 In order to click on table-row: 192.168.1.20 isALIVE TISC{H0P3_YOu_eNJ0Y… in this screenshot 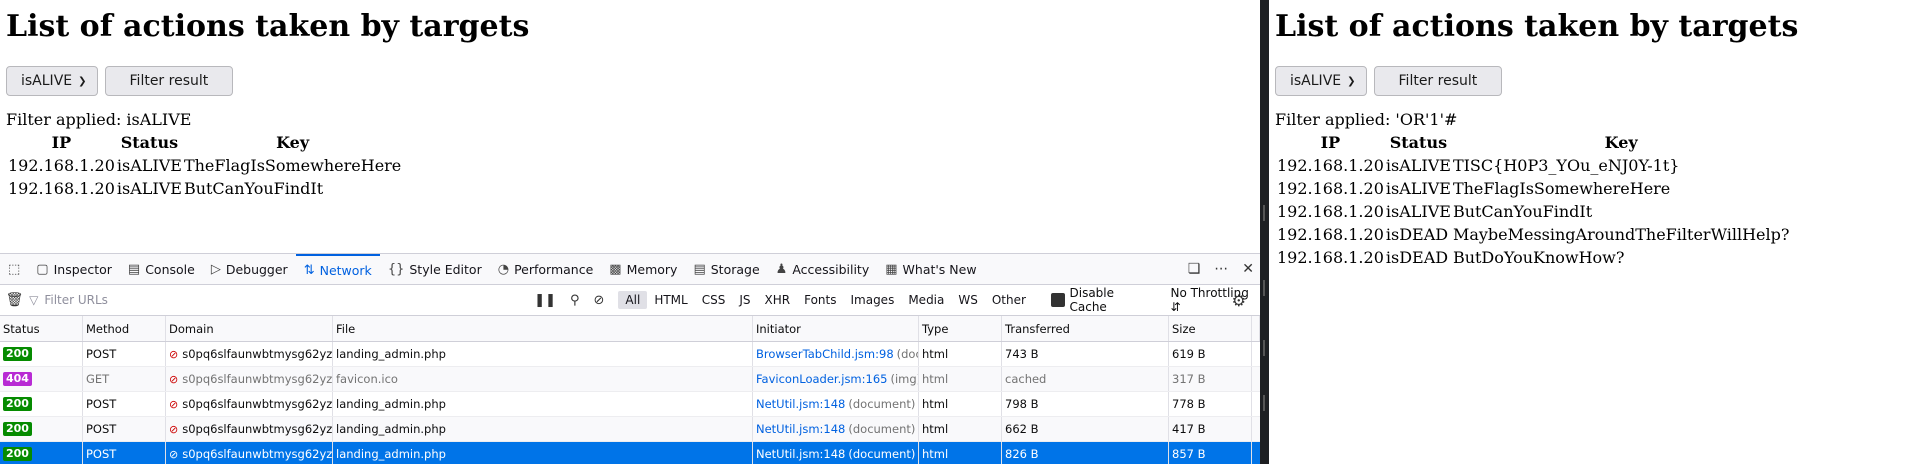, I will do `click(1533, 165)`.